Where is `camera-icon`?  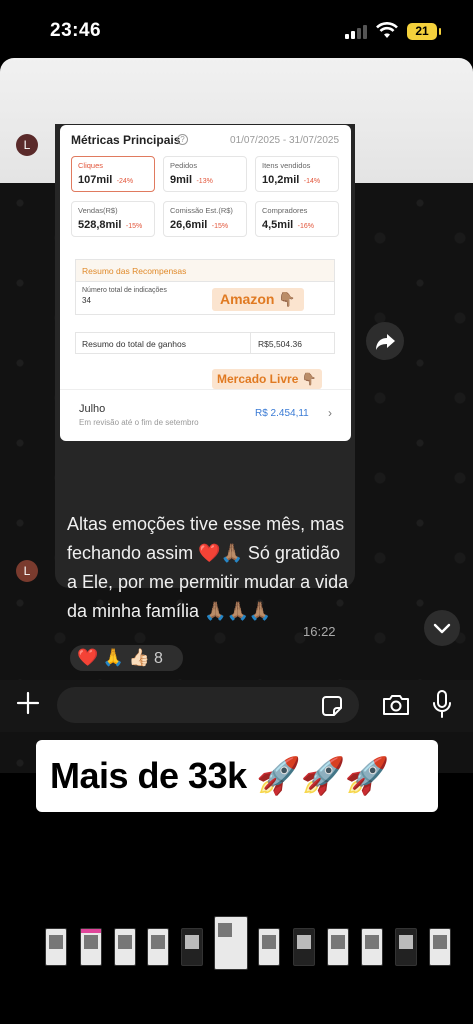
camera-icon is located at coordinates (396, 705).